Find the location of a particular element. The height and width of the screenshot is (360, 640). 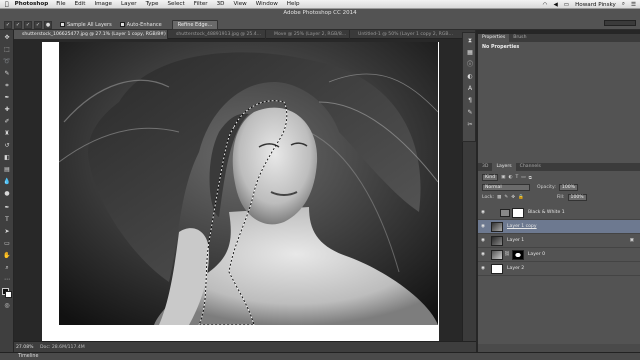

clone-stamp-tool-icon: ♜ is located at coordinates (7, 134).